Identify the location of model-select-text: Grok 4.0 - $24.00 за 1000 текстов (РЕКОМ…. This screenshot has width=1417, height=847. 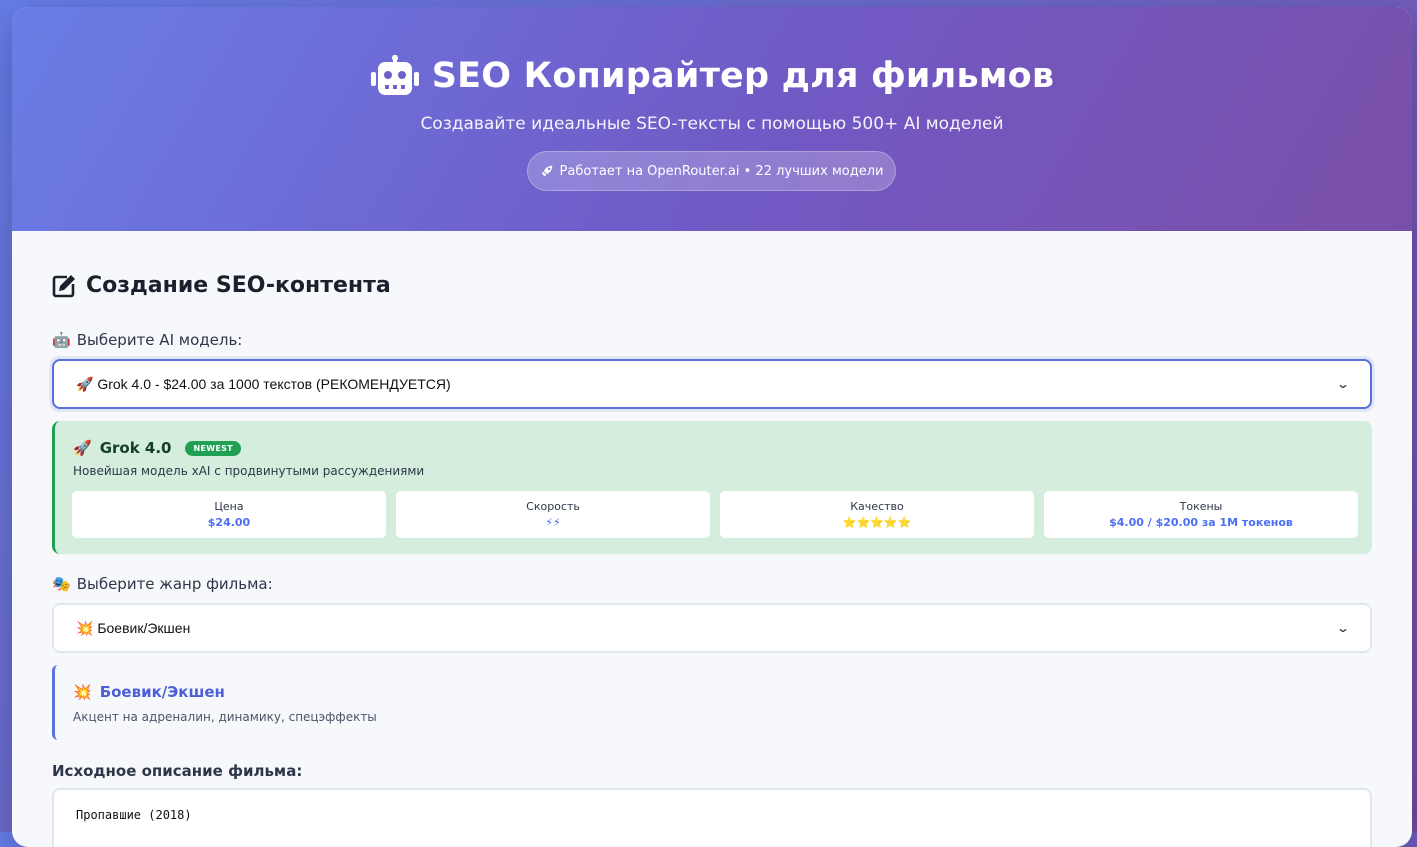
(274, 383).